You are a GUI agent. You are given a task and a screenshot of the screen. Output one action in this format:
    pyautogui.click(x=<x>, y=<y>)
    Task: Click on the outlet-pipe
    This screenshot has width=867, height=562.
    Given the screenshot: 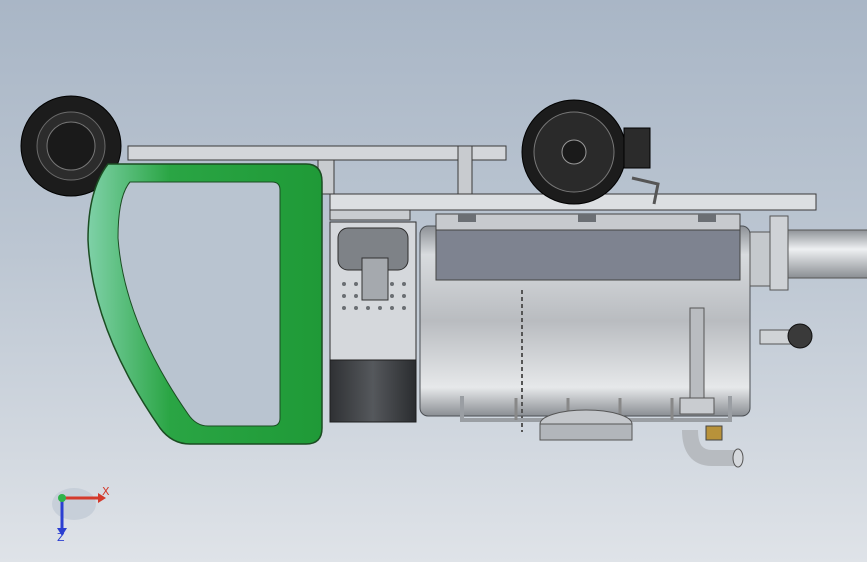 What is the action you would take?
    pyautogui.click(x=713, y=446)
    